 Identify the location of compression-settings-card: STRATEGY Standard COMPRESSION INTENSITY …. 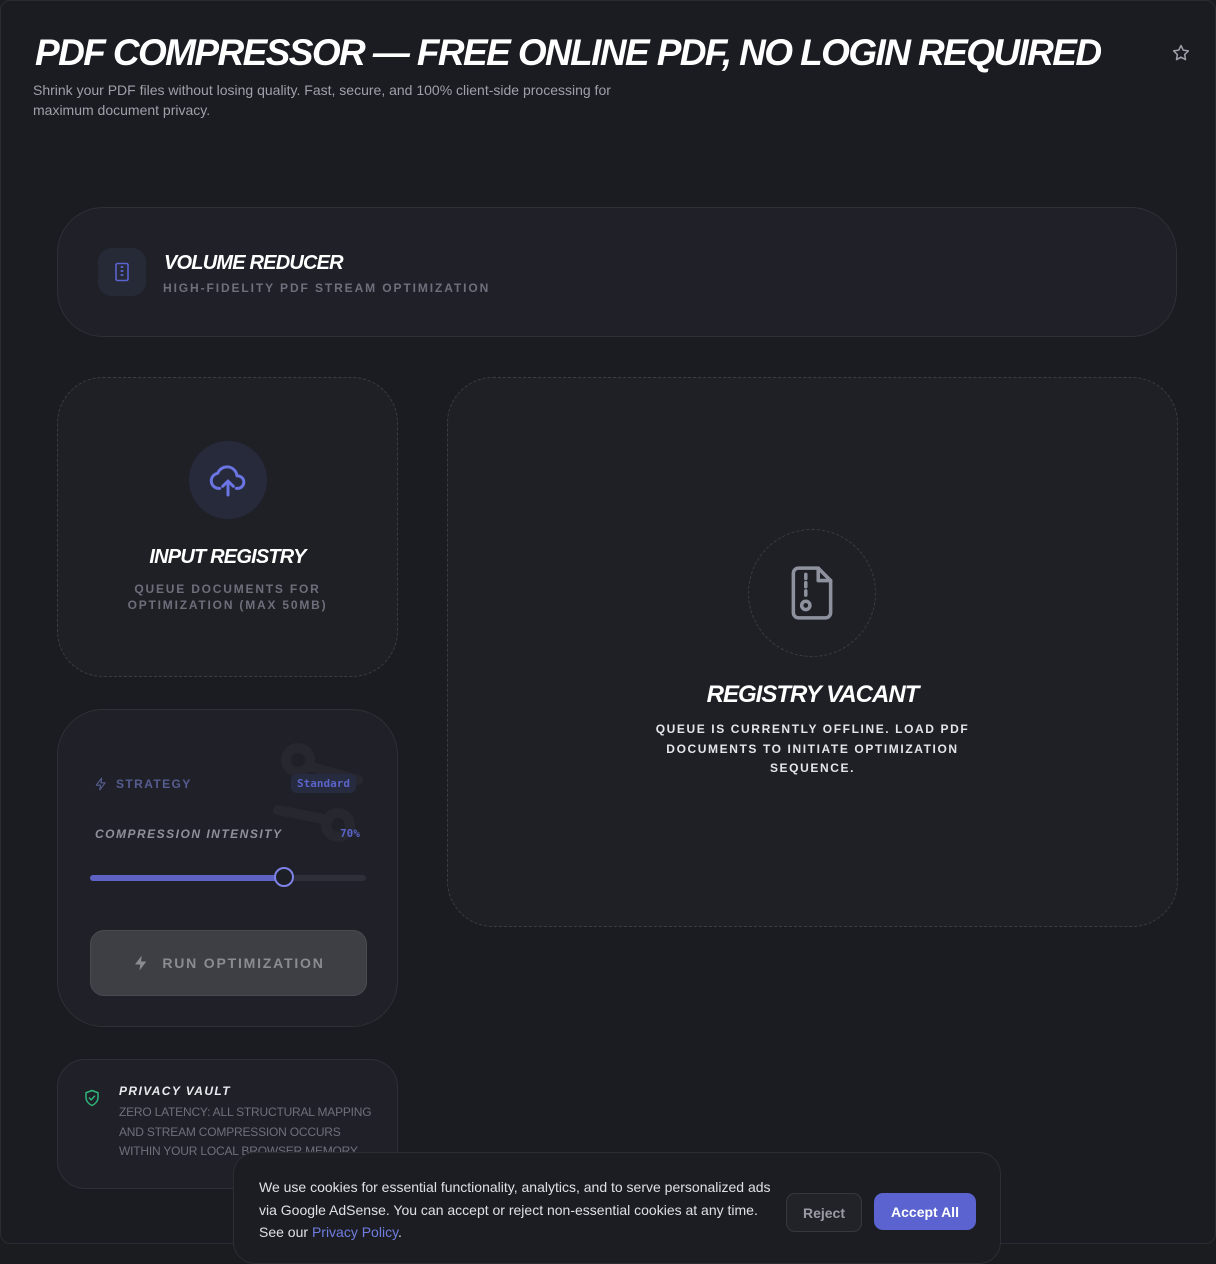
(227, 868).